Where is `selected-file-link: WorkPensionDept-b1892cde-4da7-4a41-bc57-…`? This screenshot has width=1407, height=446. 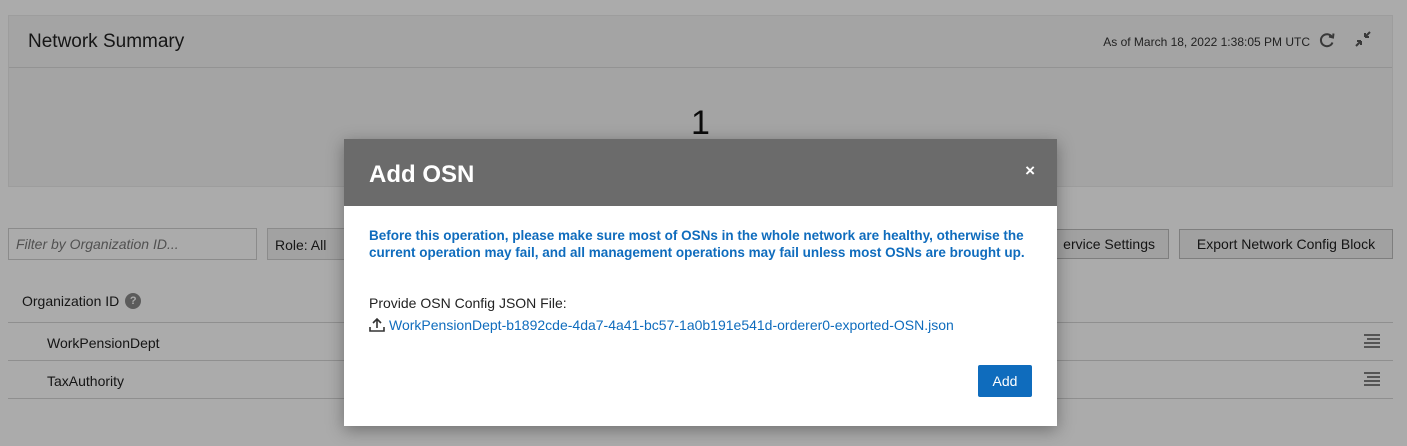 selected-file-link: WorkPensionDept-b1892cde-4da7-4a41-bc57-… is located at coordinates (671, 325).